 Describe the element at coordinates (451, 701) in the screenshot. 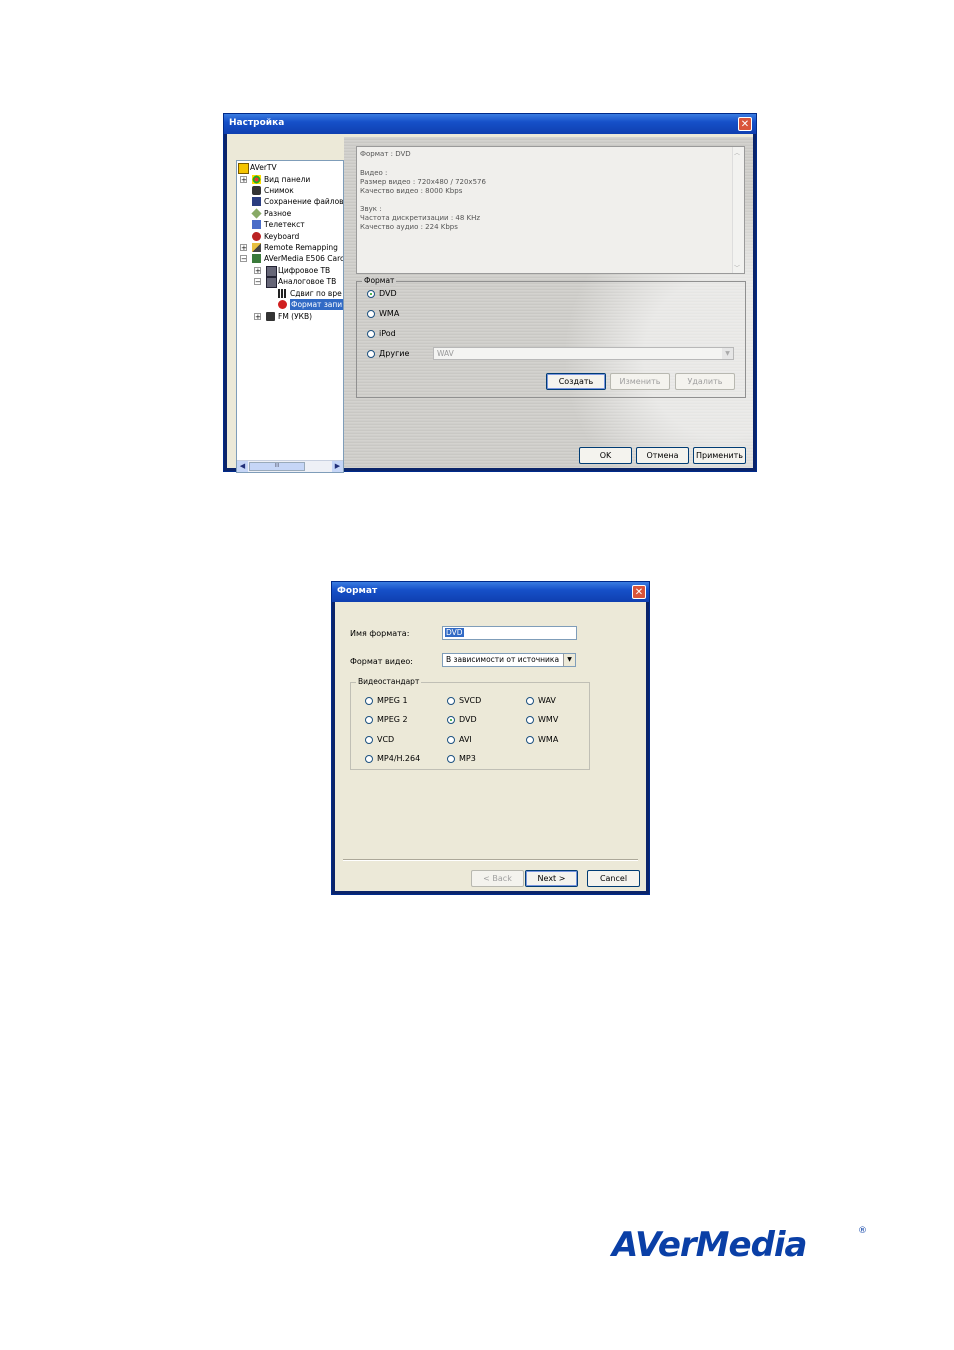

I see `radio-svcd` at that location.